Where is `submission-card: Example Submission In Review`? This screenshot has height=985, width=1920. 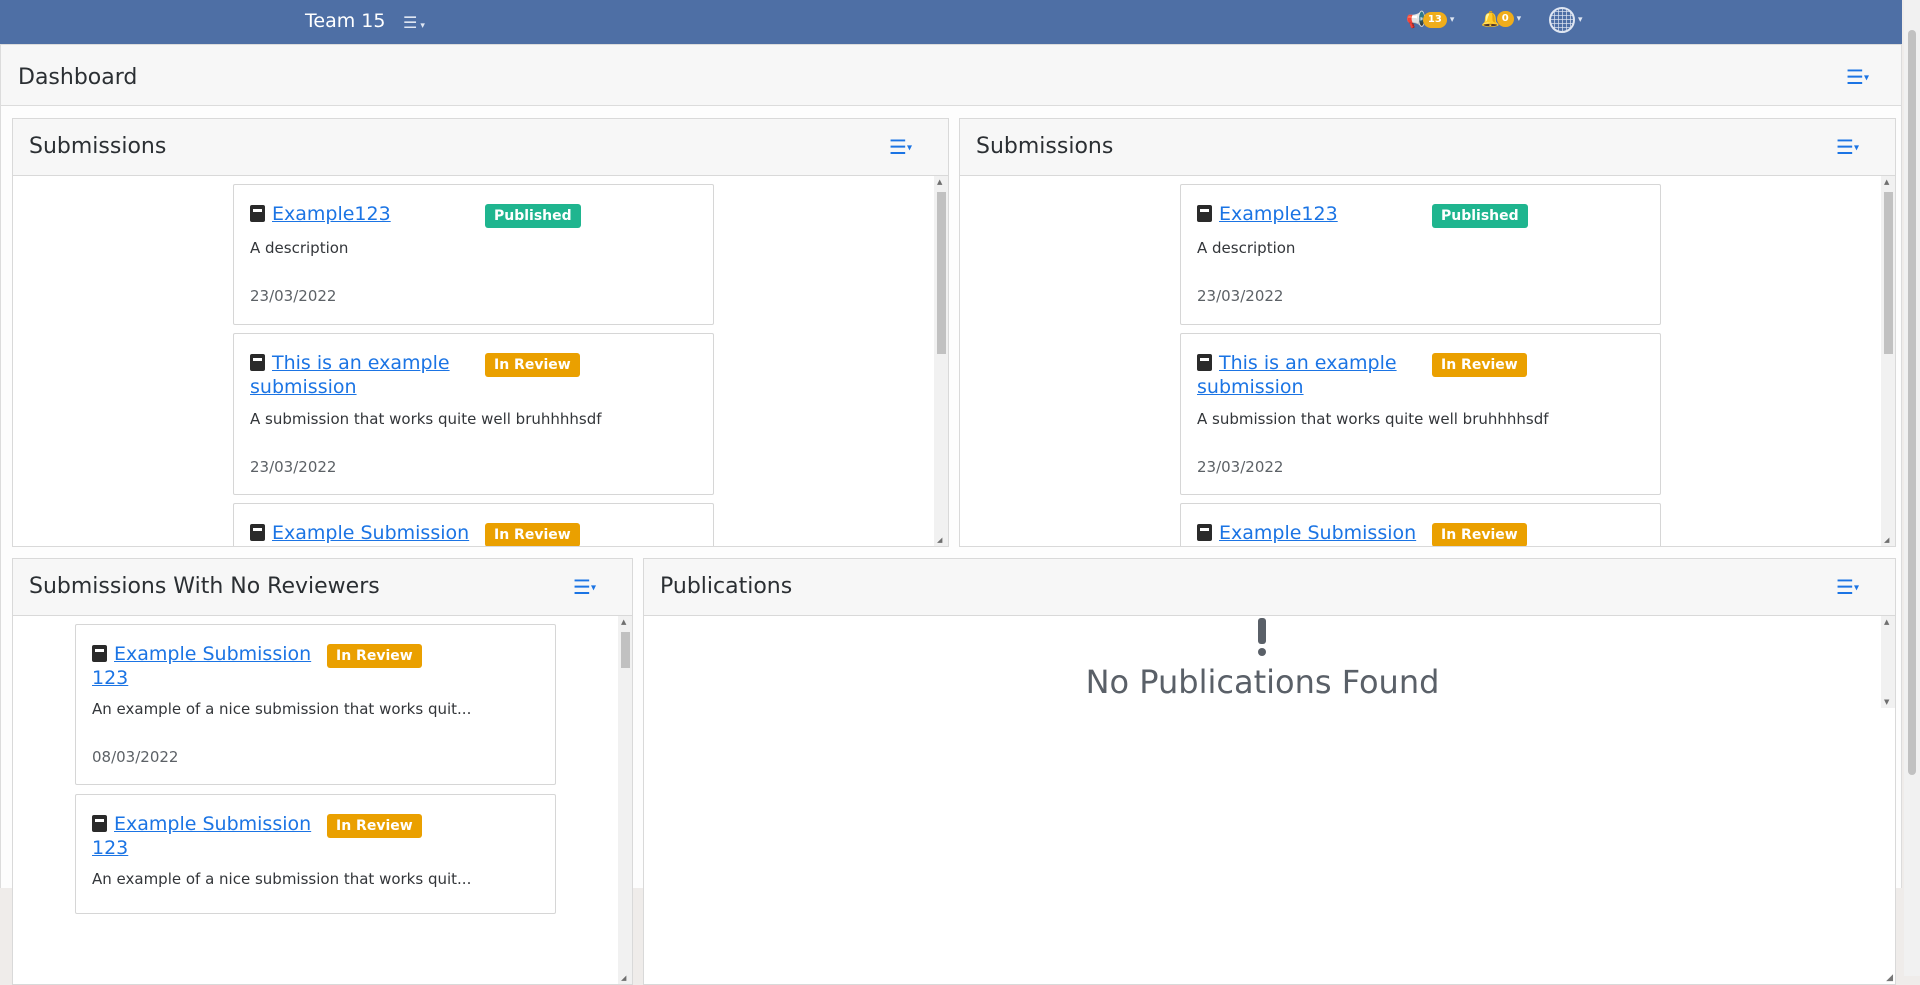
submission-card: Example Submission In Review is located at coordinates (1420, 524).